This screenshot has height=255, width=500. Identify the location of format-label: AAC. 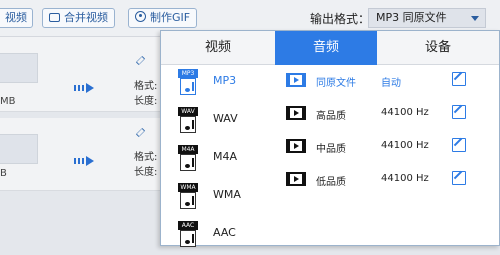
(224, 232).